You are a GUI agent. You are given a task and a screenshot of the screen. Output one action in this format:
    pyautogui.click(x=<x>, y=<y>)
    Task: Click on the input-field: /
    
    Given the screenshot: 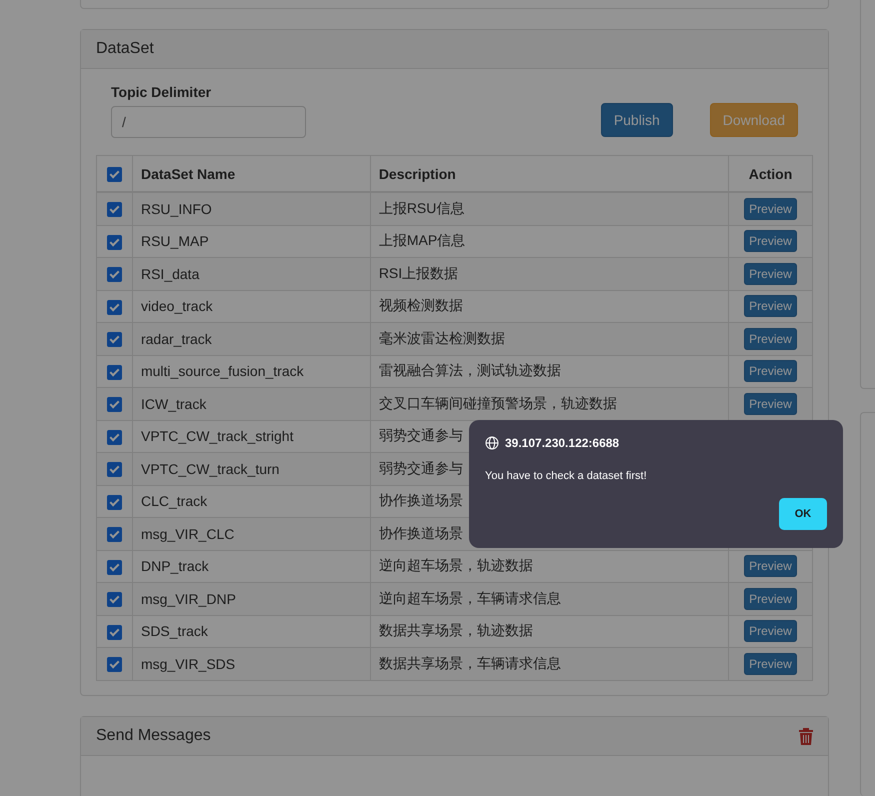 What is the action you would take?
    pyautogui.click(x=208, y=122)
    